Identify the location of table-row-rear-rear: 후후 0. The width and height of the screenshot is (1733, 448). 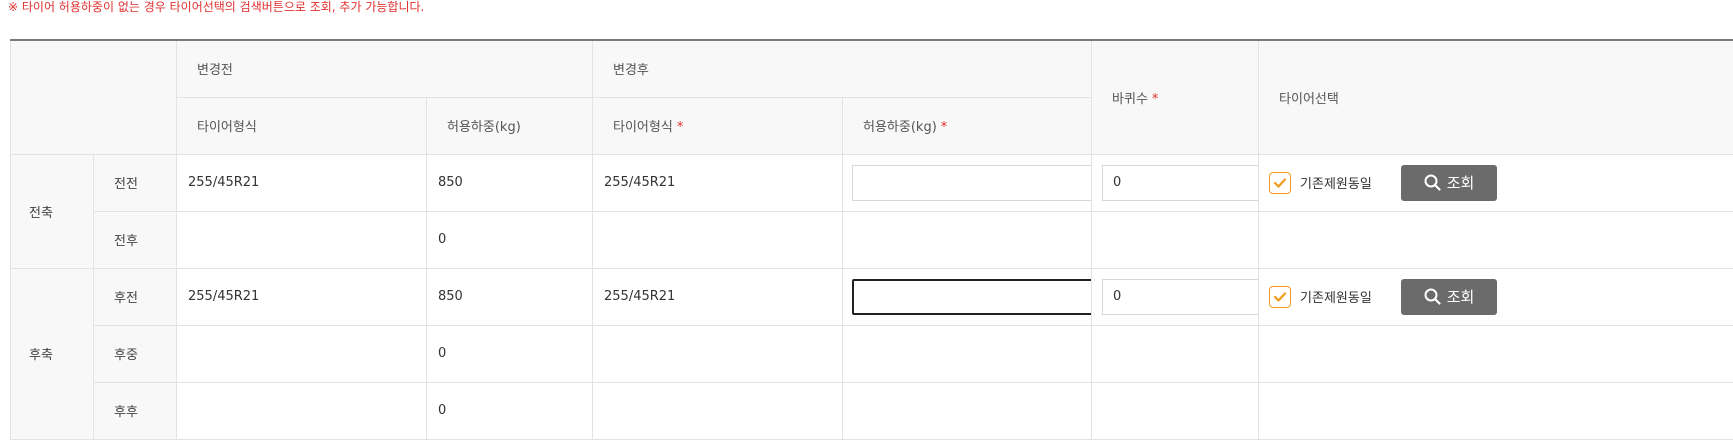
(872, 410).